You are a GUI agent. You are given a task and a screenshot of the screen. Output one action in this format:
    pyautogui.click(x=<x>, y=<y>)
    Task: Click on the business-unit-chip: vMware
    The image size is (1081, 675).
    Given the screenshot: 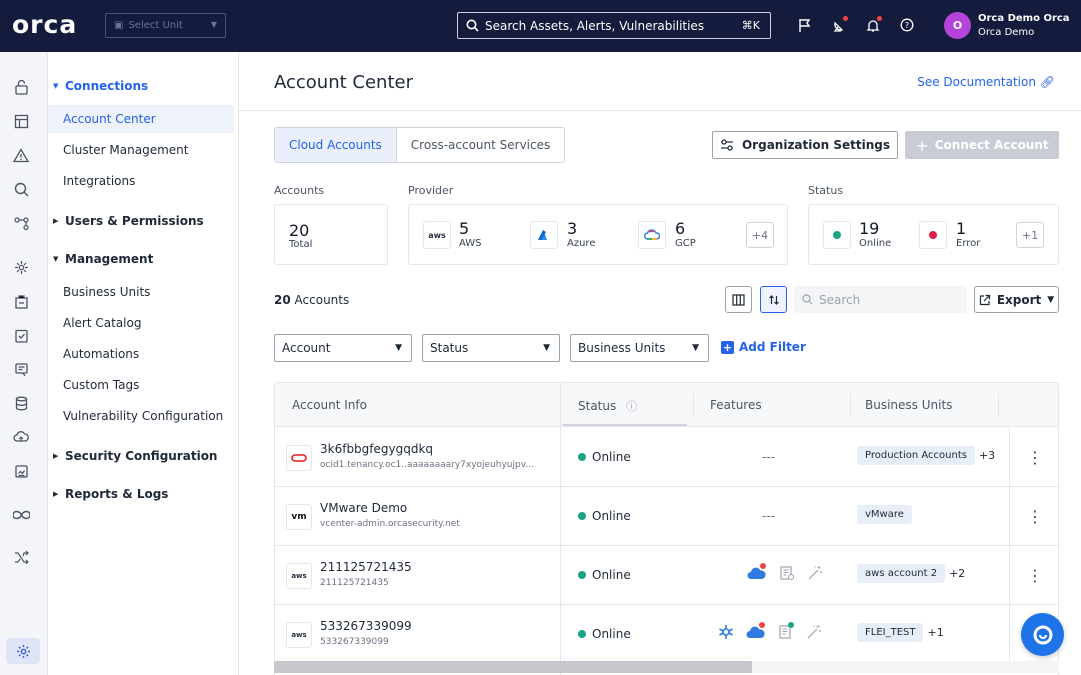 What is the action you would take?
    pyautogui.click(x=884, y=514)
    